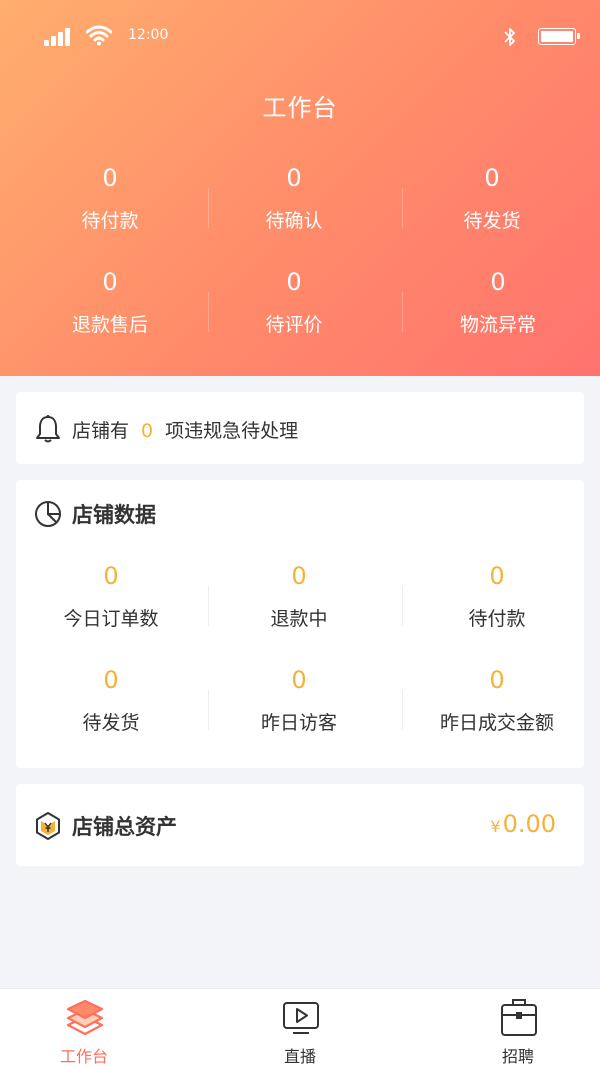 The image size is (600, 1067). Describe the element at coordinates (299, 619) in the screenshot. I see `stat-label: 退款中` at that location.